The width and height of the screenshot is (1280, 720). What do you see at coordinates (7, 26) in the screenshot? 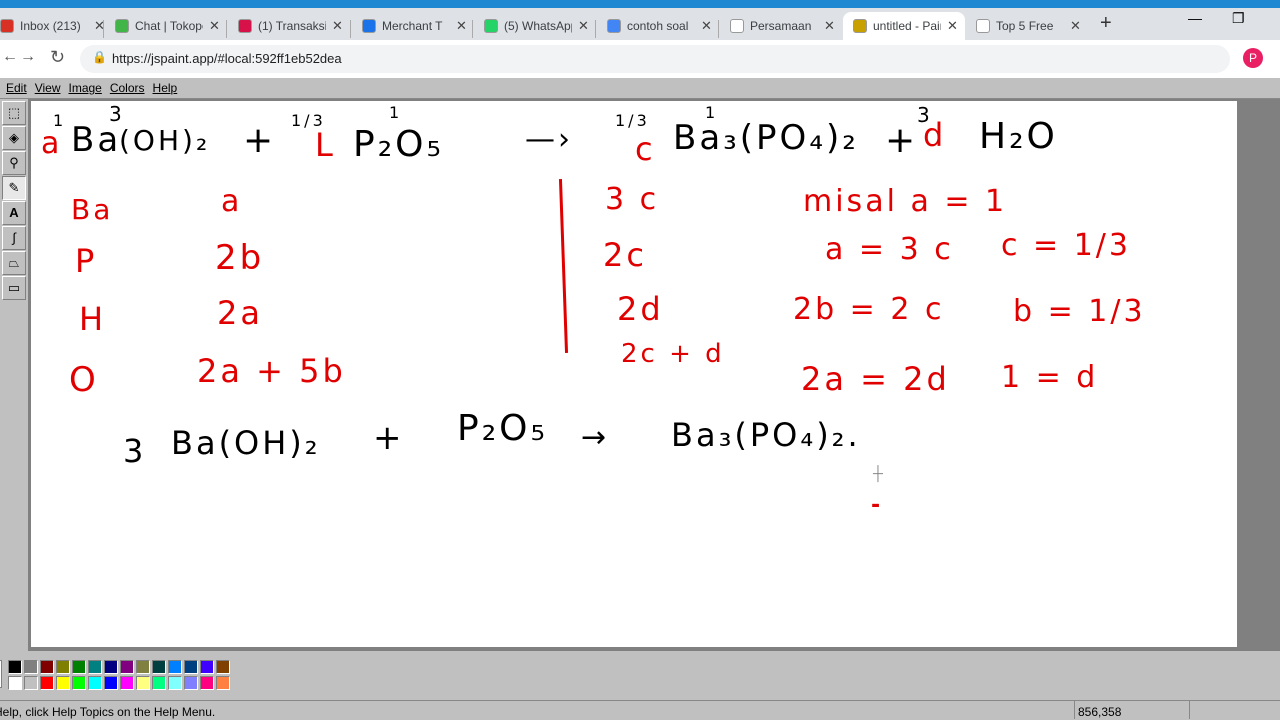
I see `gmail-icon` at bounding box center [7, 26].